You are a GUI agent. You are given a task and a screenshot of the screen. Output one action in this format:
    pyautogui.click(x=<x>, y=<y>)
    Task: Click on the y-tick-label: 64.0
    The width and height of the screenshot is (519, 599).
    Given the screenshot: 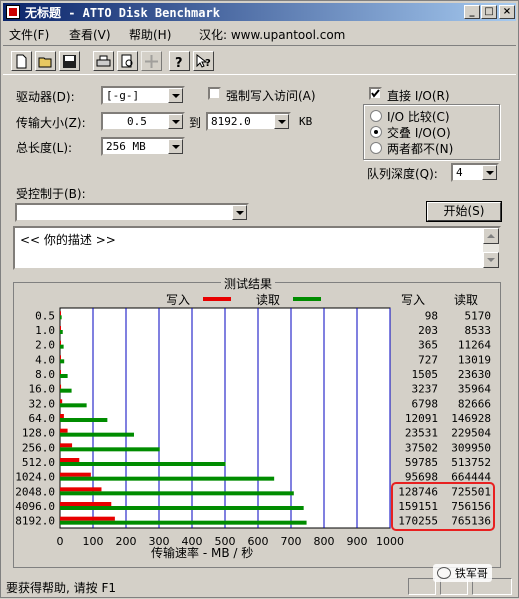 What is the action you would take?
    pyautogui.click(x=42, y=418)
    